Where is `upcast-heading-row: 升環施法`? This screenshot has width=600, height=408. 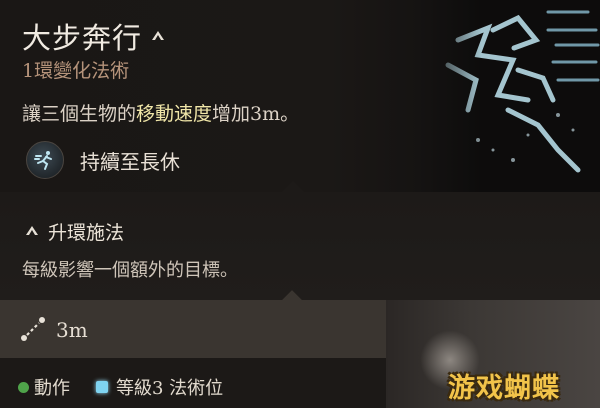 upcast-heading-row: 升環施法 is located at coordinates (74, 231).